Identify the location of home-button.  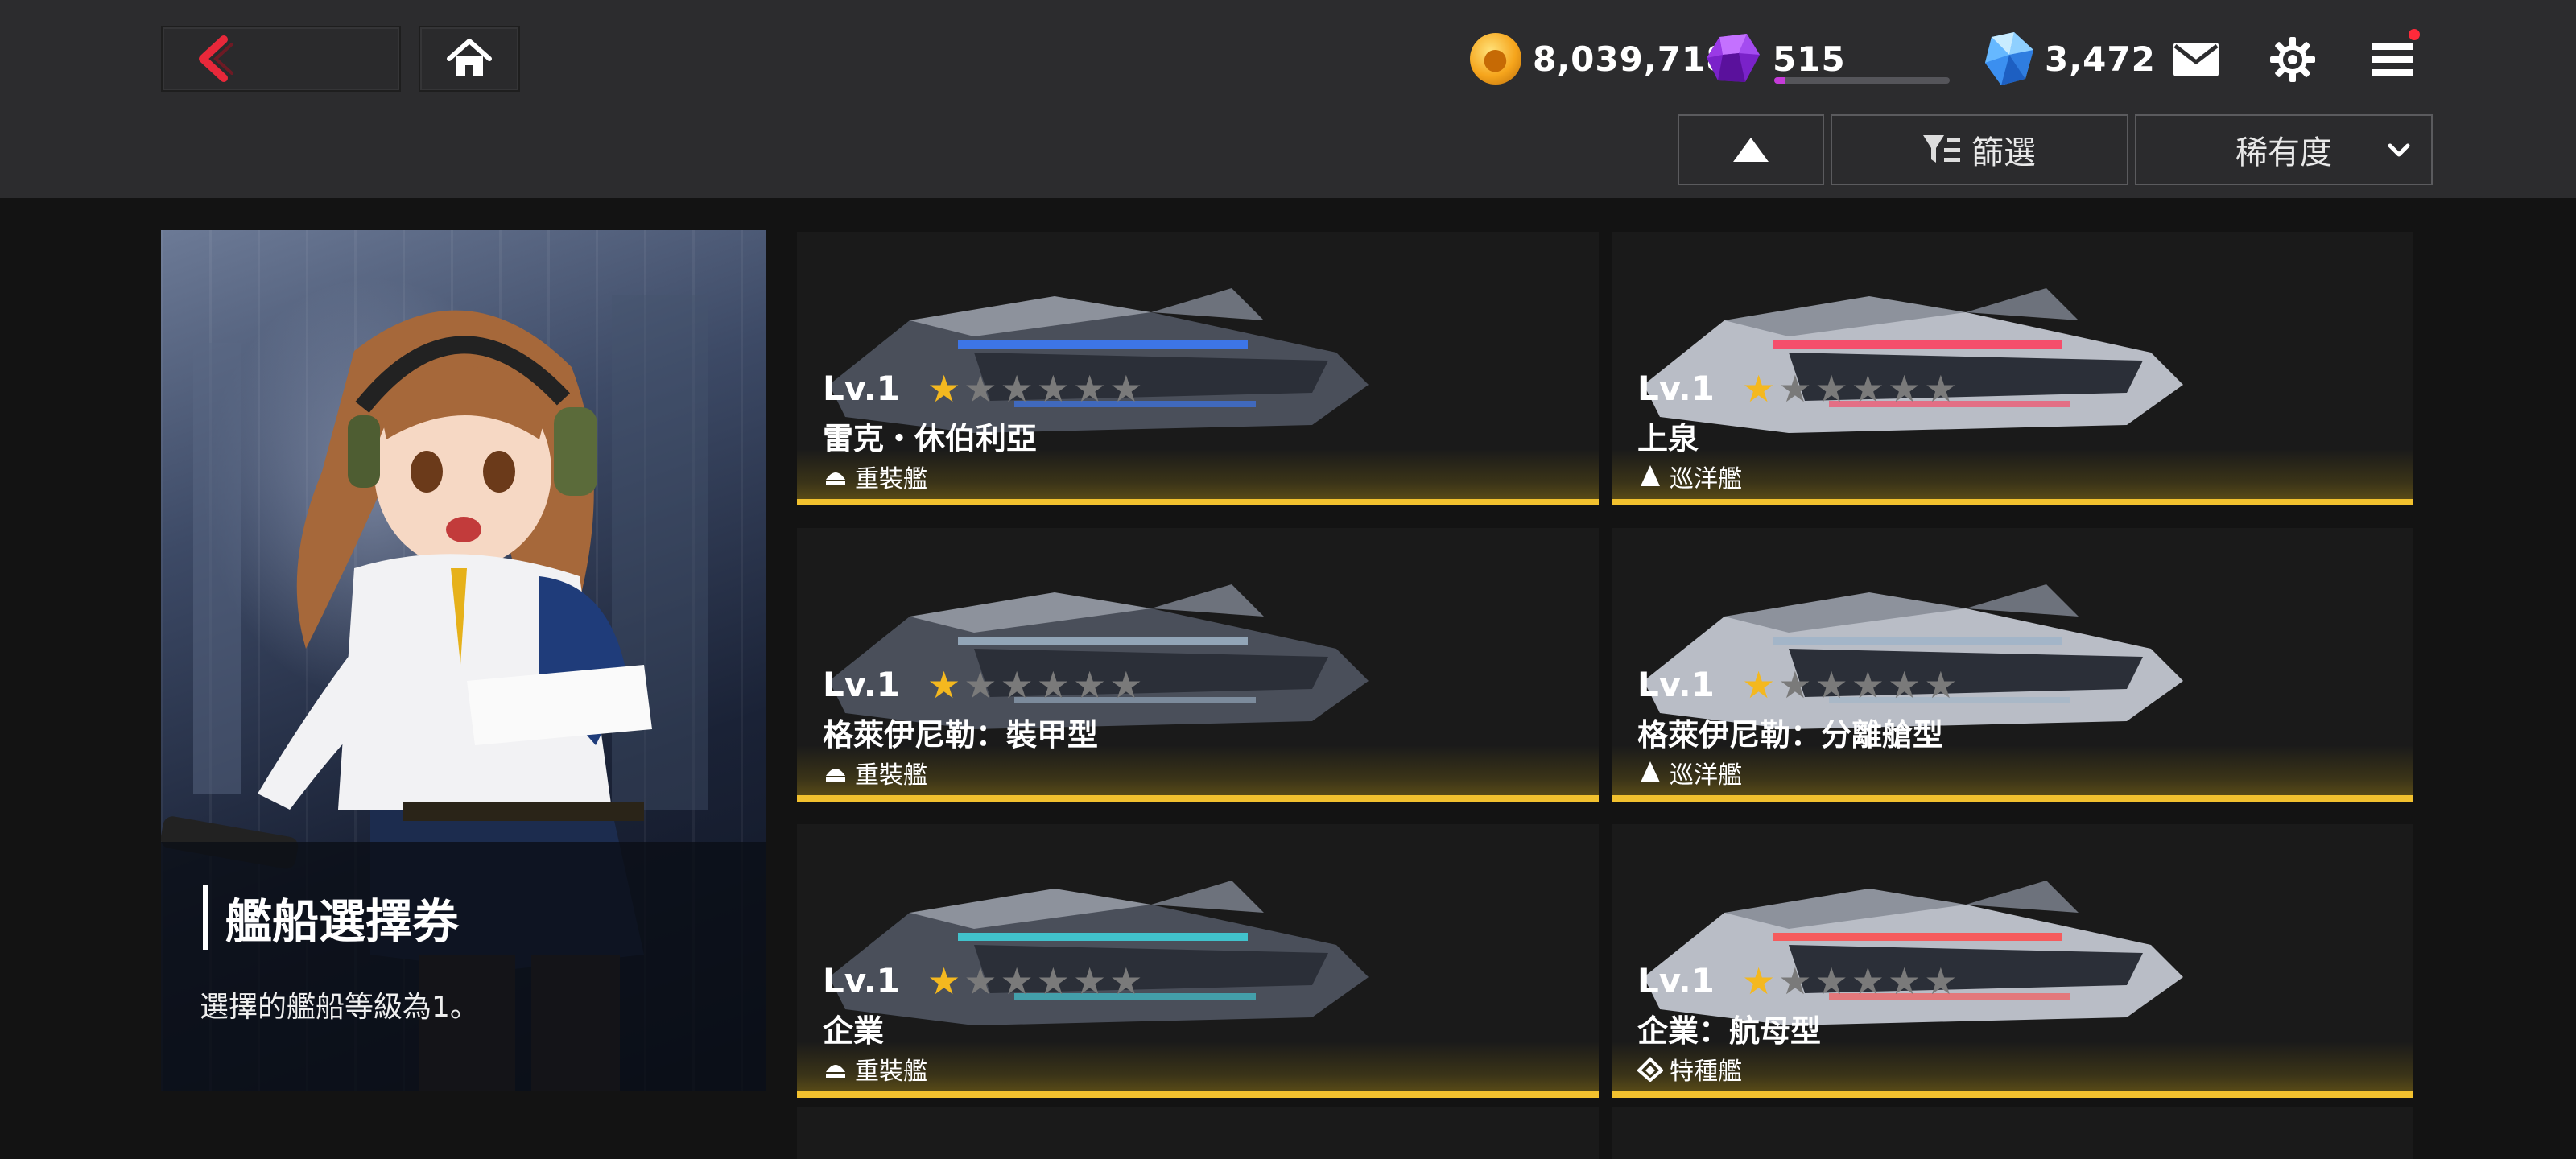
(469, 59).